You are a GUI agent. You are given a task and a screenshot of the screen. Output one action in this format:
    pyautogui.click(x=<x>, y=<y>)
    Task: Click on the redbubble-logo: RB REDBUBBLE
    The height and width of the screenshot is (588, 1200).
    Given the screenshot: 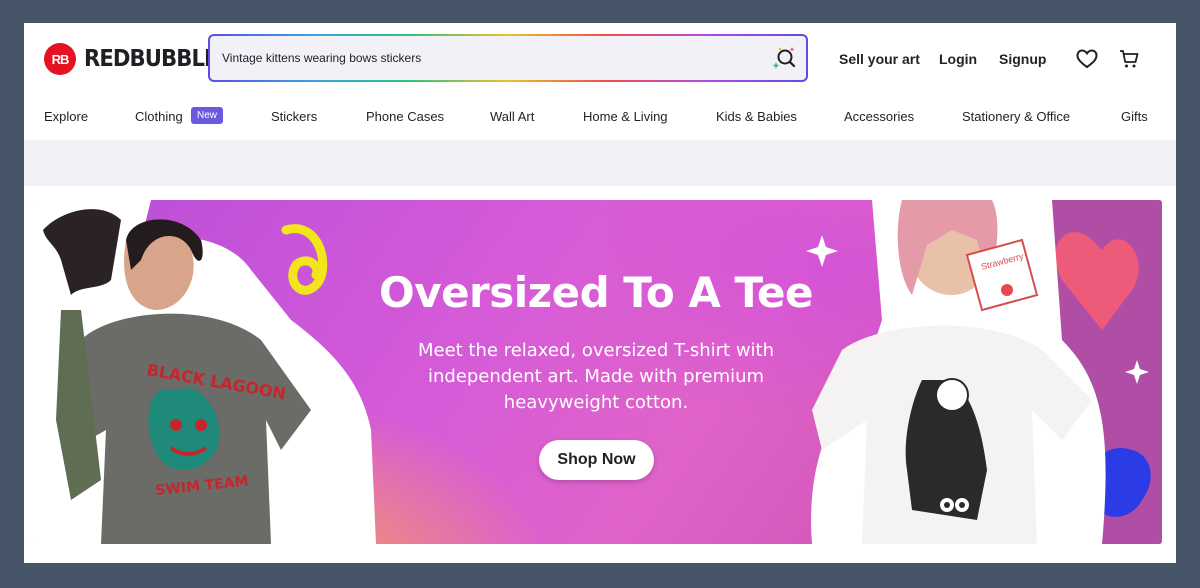 What is the action you would take?
    pyautogui.click(x=136, y=59)
    